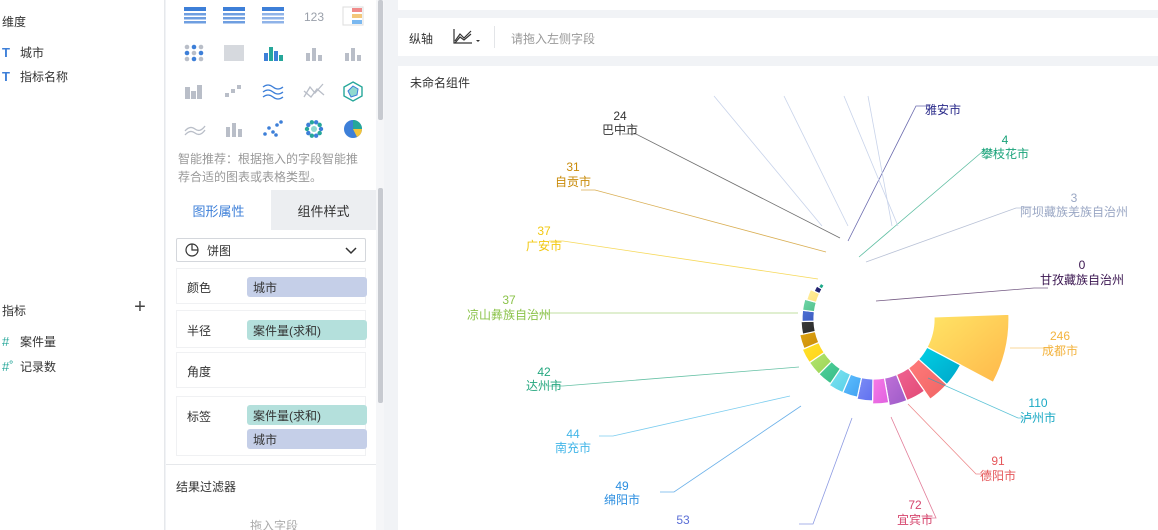 The image size is (1158, 530). I want to click on slice-name-label: 泸州市, so click(1038, 417).